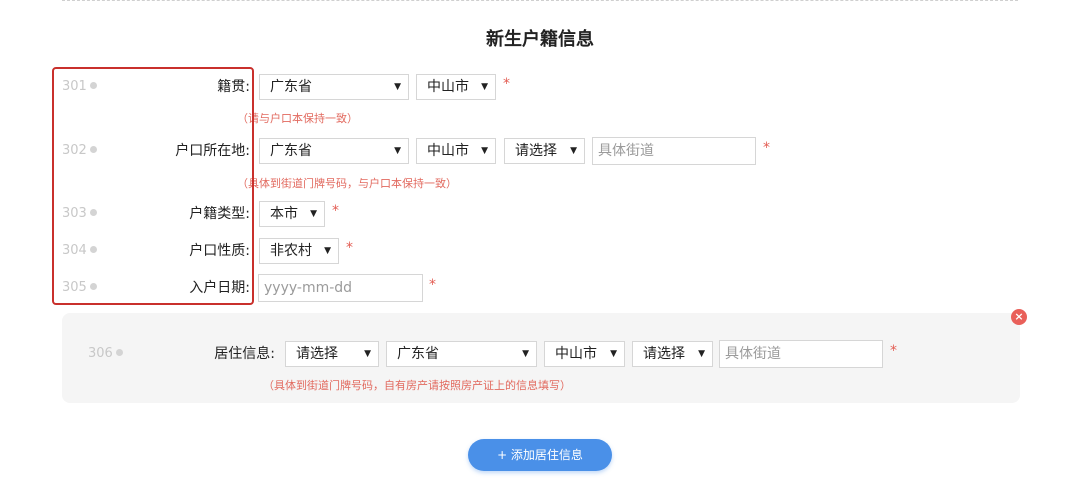  What do you see at coordinates (456, 87) in the screenshot?
I see `native-place-city-select: 中山市 ▼` at bounding box center [456, 87].